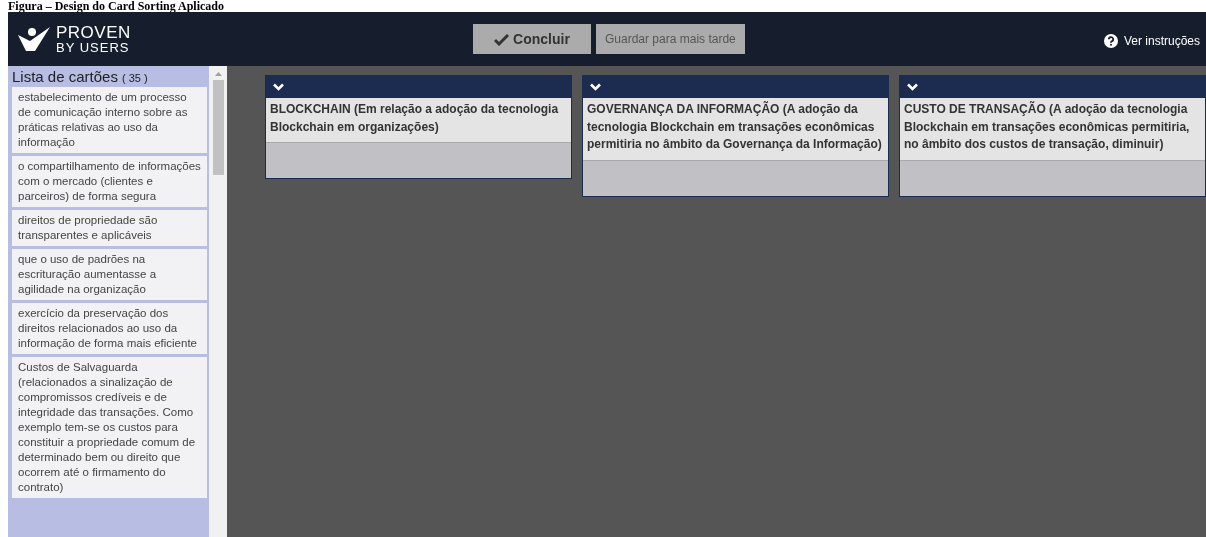 The width and height of the screenshot is (1206, 537). I want to click on logo-icon, so click(35, 39).